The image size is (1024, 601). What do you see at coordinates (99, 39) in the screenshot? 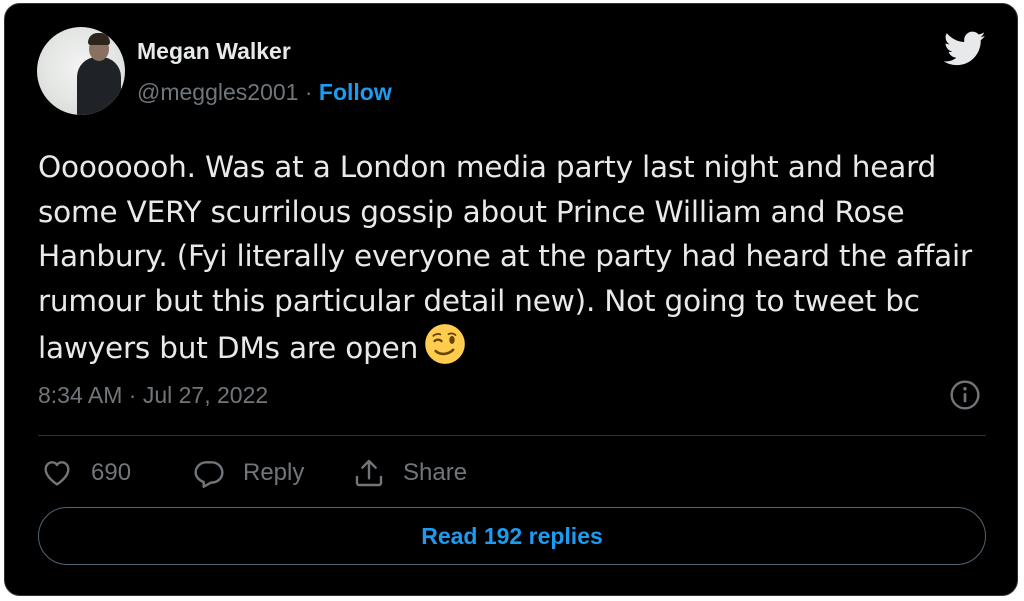
I see `avatar-figure-hair` at bounding box center [99, 39].